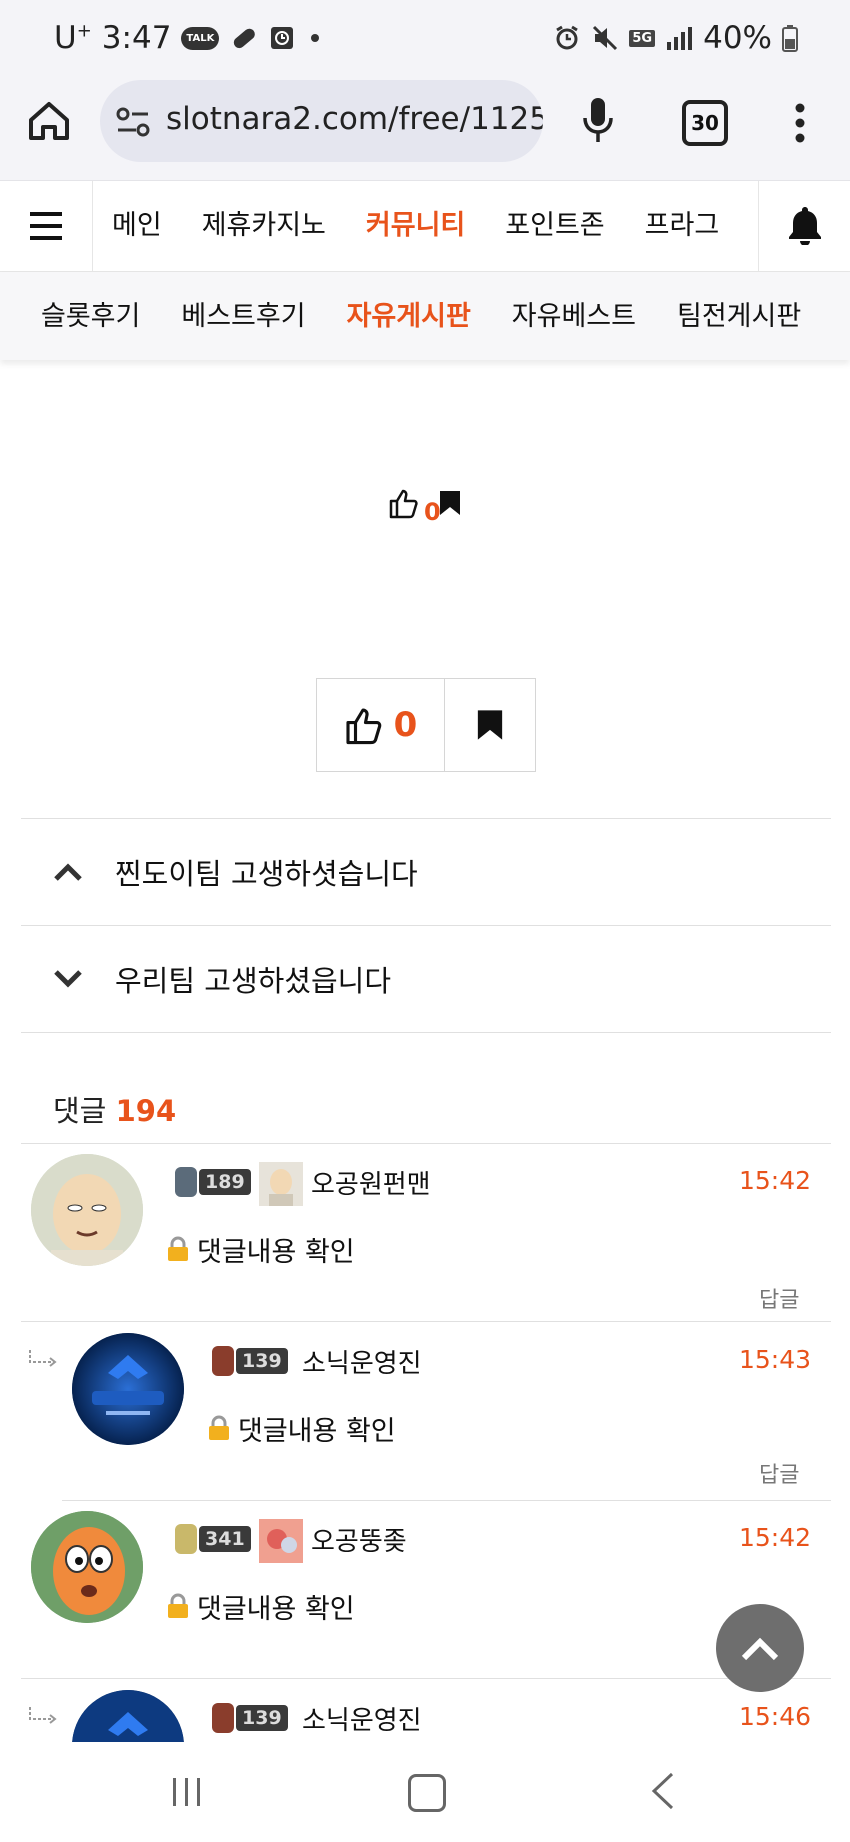 The height and width of the screenshot is (1842, 850). Describe the element at coordinates (426, 872) in the screenshot. I see `prev-post-link: 찐도이팀 고생하셧습니다` at that location.